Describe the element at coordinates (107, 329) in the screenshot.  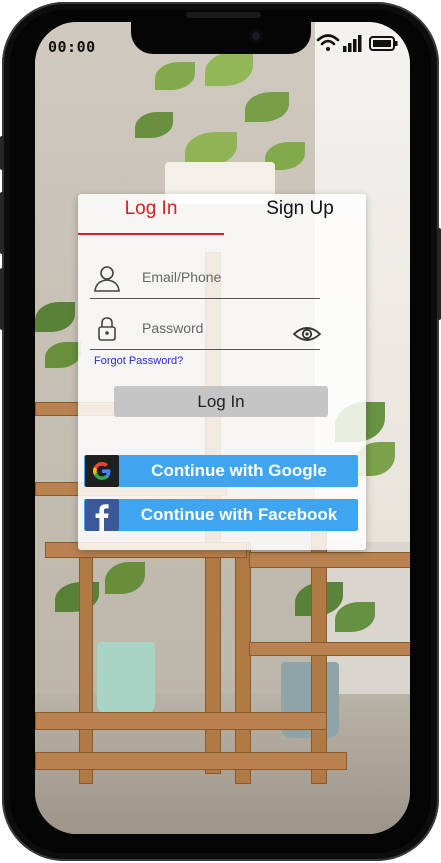
I see `lock-icon` at that location.